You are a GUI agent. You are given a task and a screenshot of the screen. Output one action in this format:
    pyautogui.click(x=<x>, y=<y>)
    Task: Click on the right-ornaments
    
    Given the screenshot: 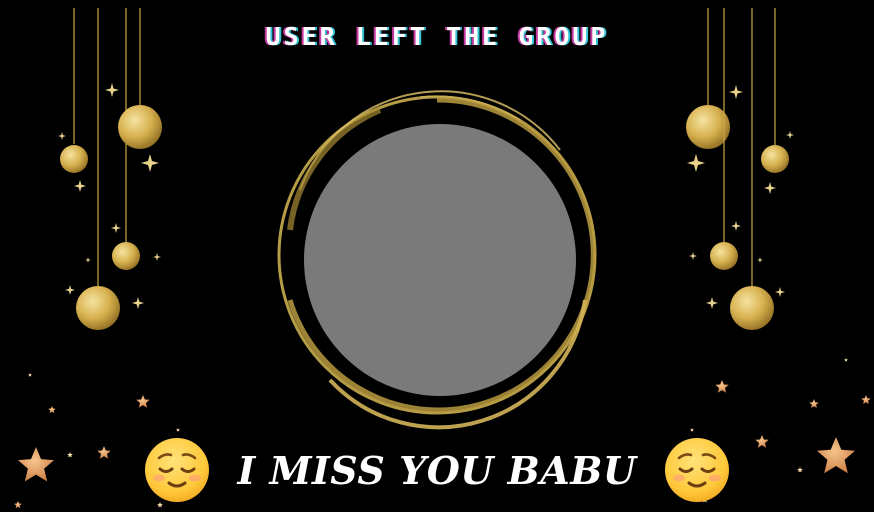 What is the action you would take?
    pyautogui.click(x=737, y=169)
    